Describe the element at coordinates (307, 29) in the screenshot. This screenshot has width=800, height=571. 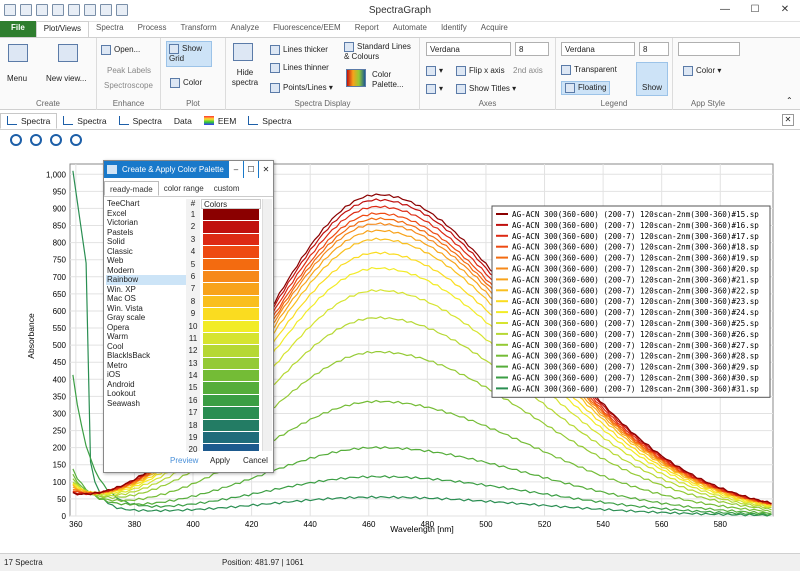
I see `tab-fluorescence-eem: Fluorescence/EEM` at that location.